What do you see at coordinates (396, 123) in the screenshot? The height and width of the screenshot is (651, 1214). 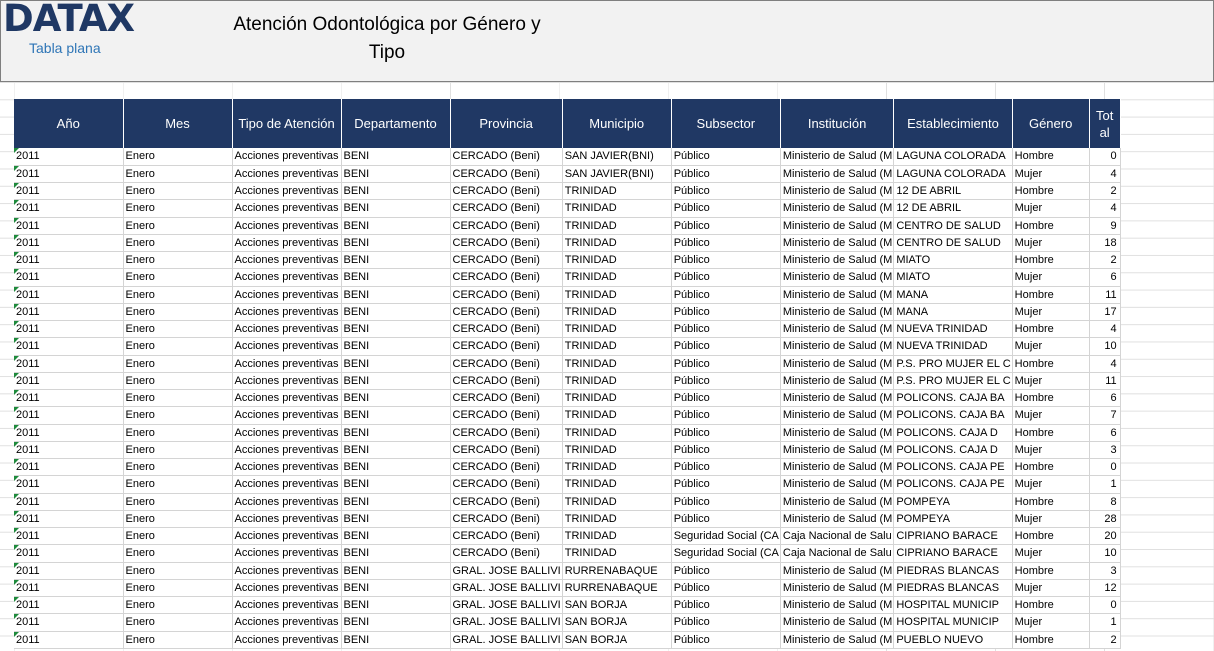 I see `col-departamento-header: Departamento` at bounding box center [396, 123].